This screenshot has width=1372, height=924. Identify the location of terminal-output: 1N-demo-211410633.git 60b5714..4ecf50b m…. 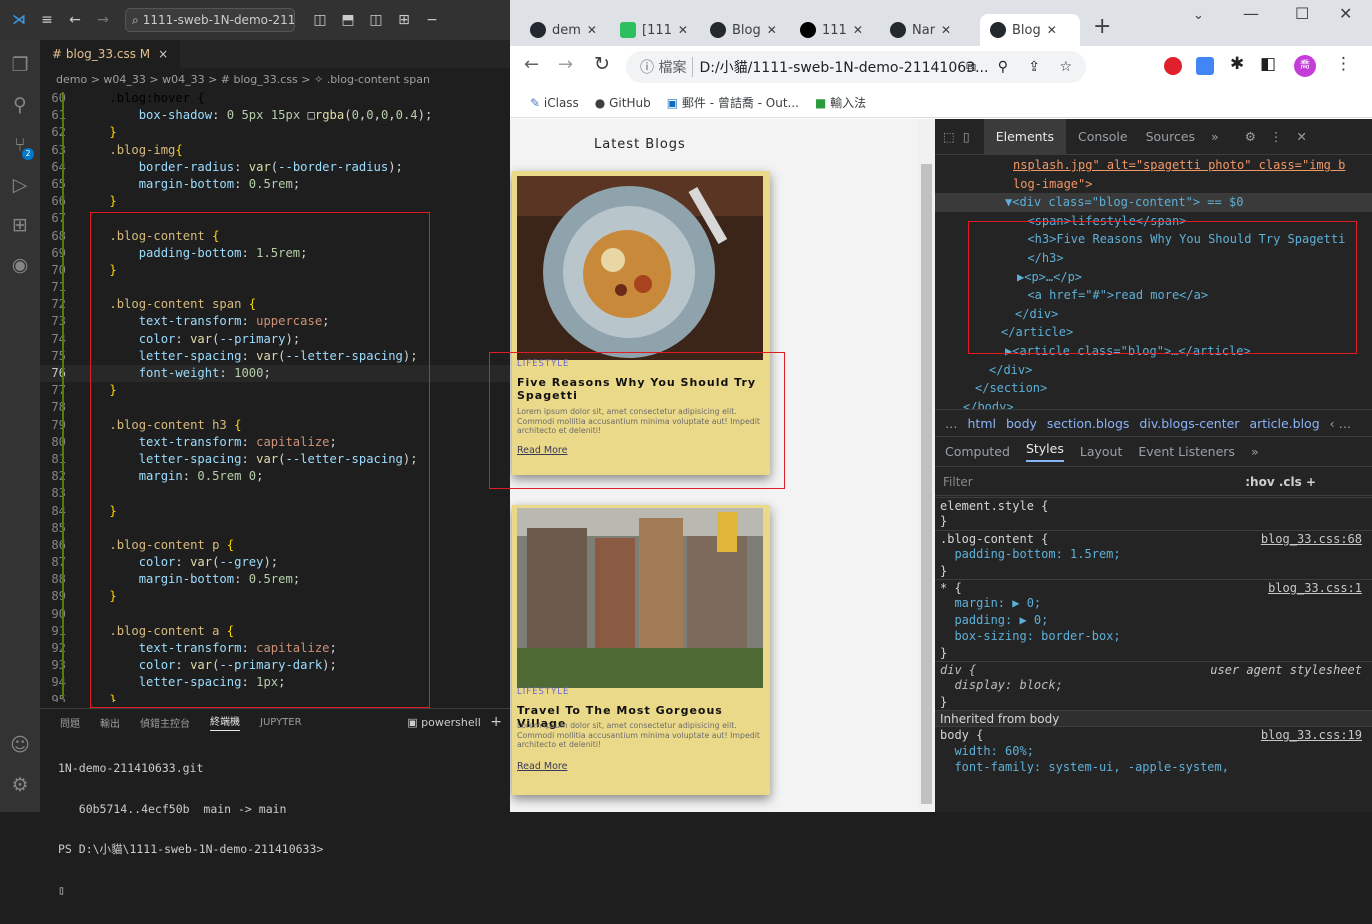
(275, 829).